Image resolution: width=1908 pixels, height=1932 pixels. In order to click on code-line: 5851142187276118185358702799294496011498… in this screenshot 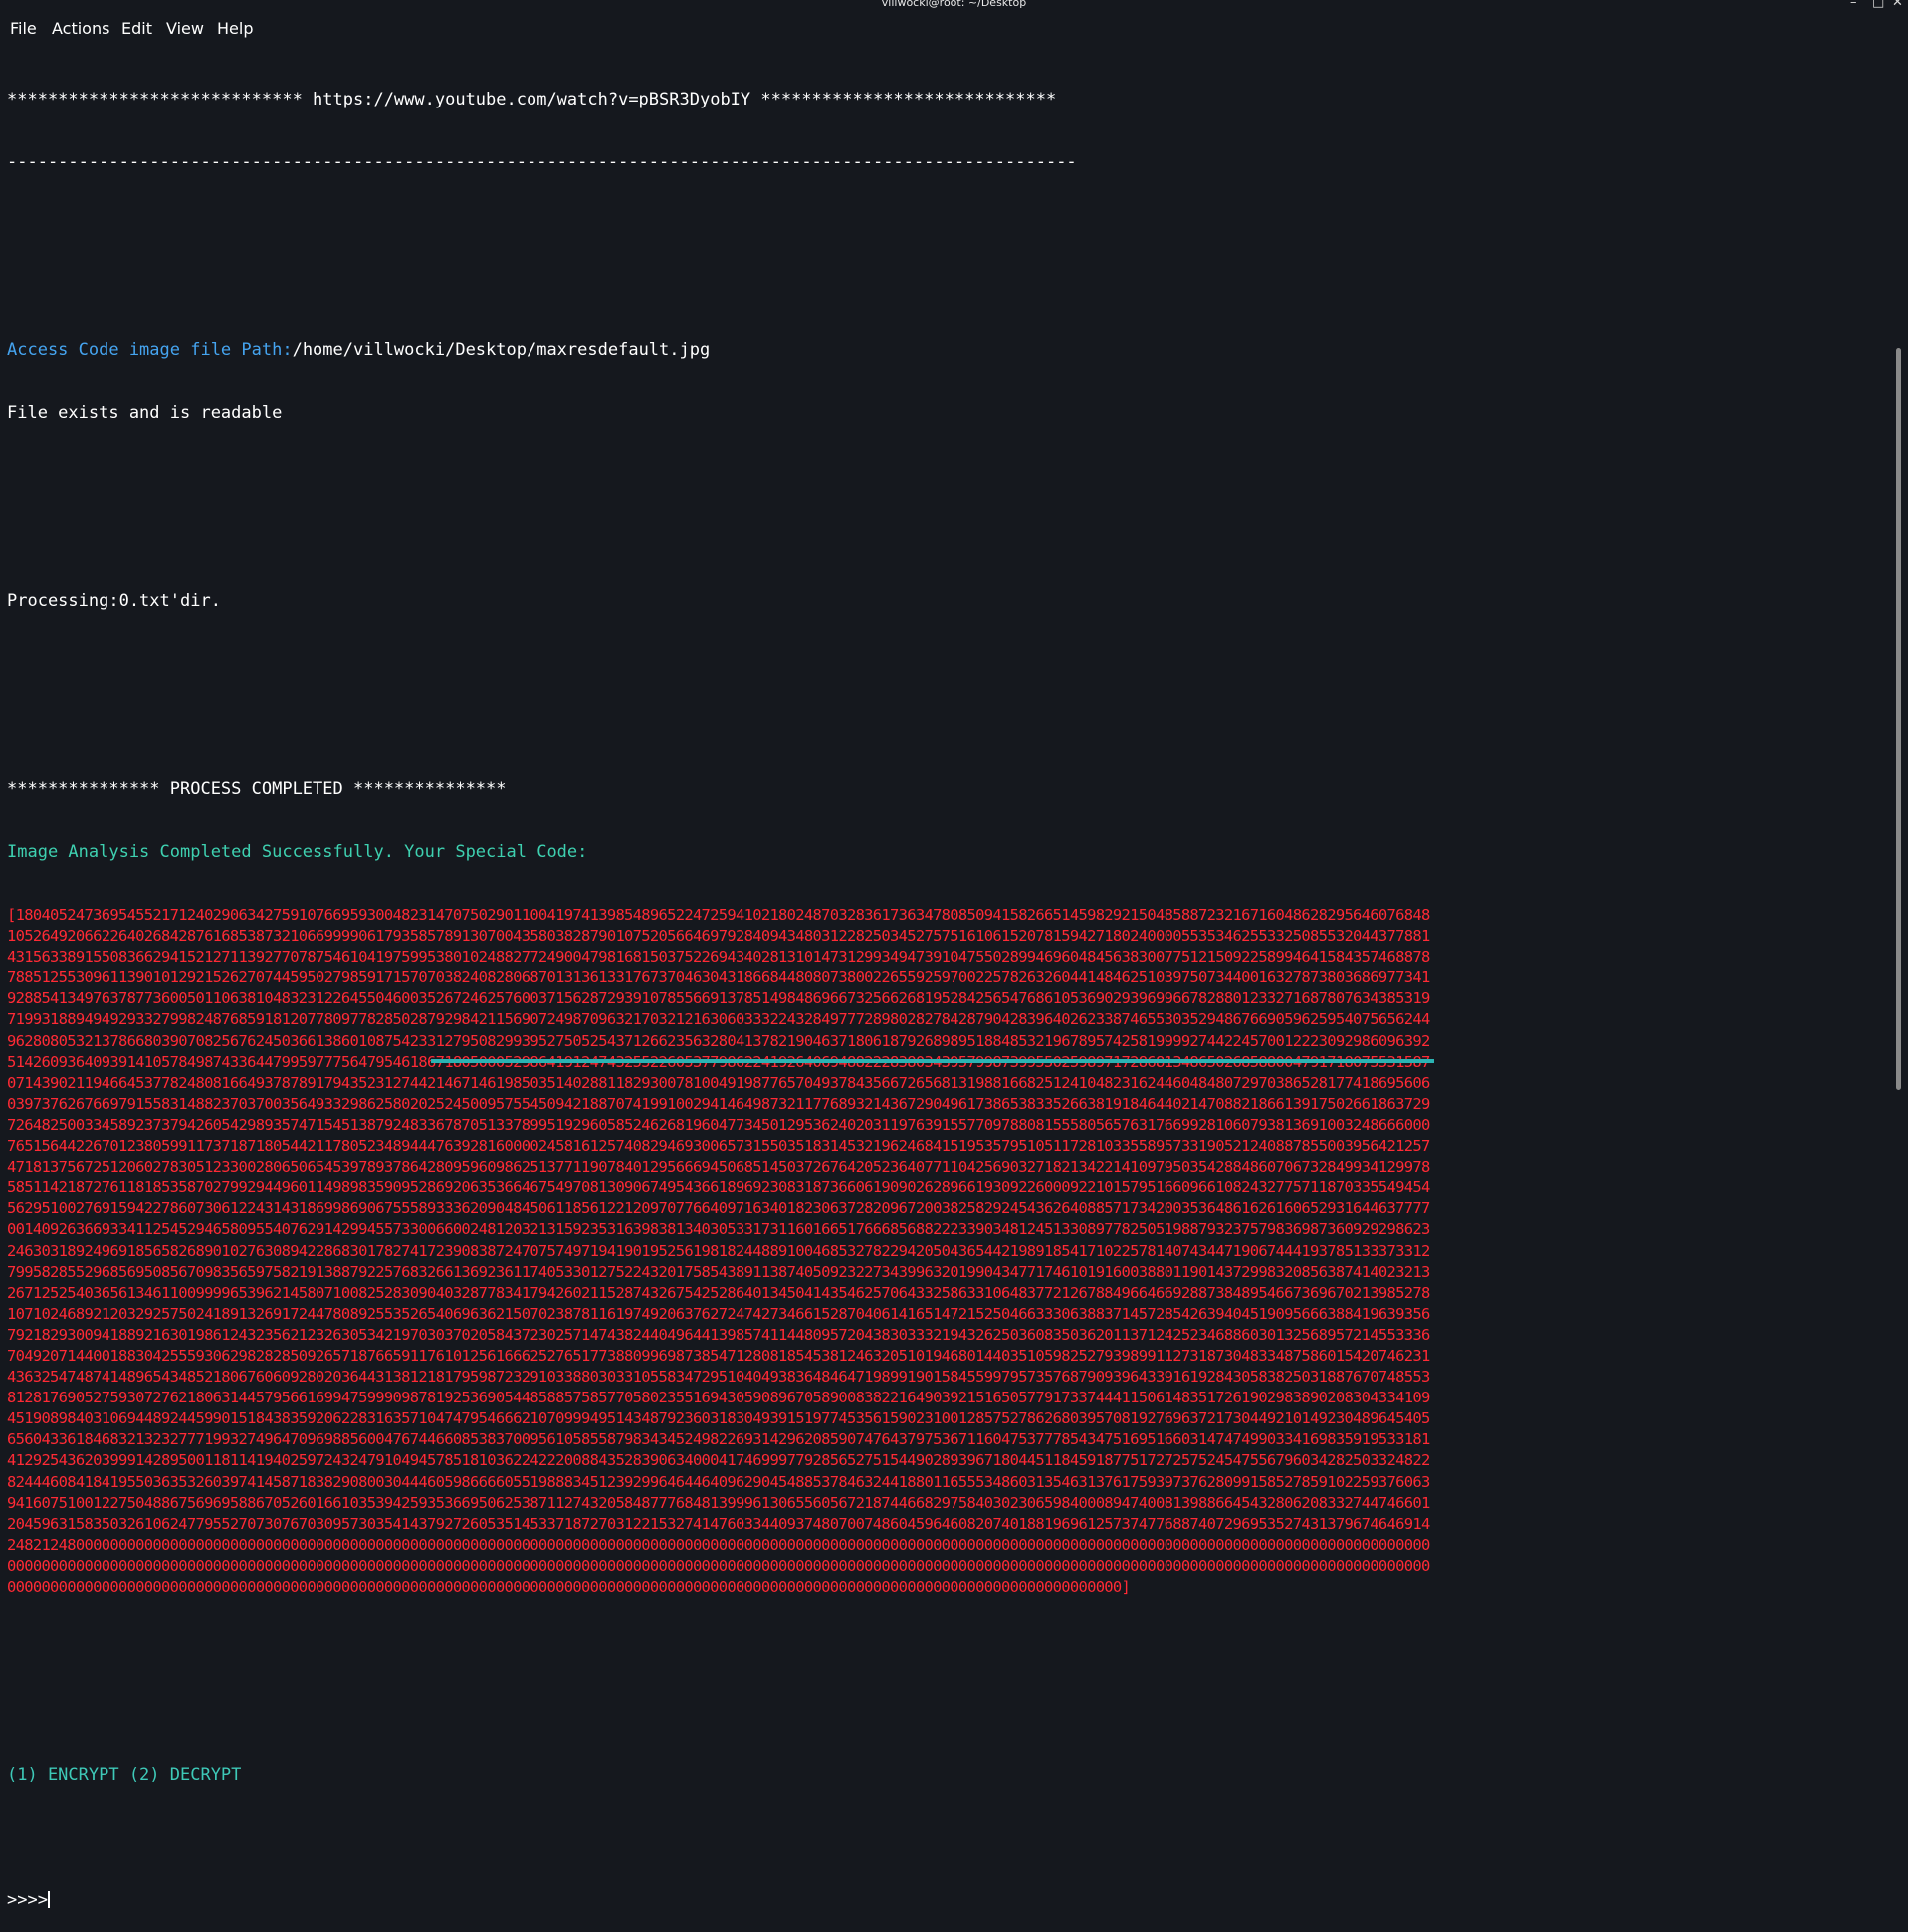, I will do `click(719, 1188)`.